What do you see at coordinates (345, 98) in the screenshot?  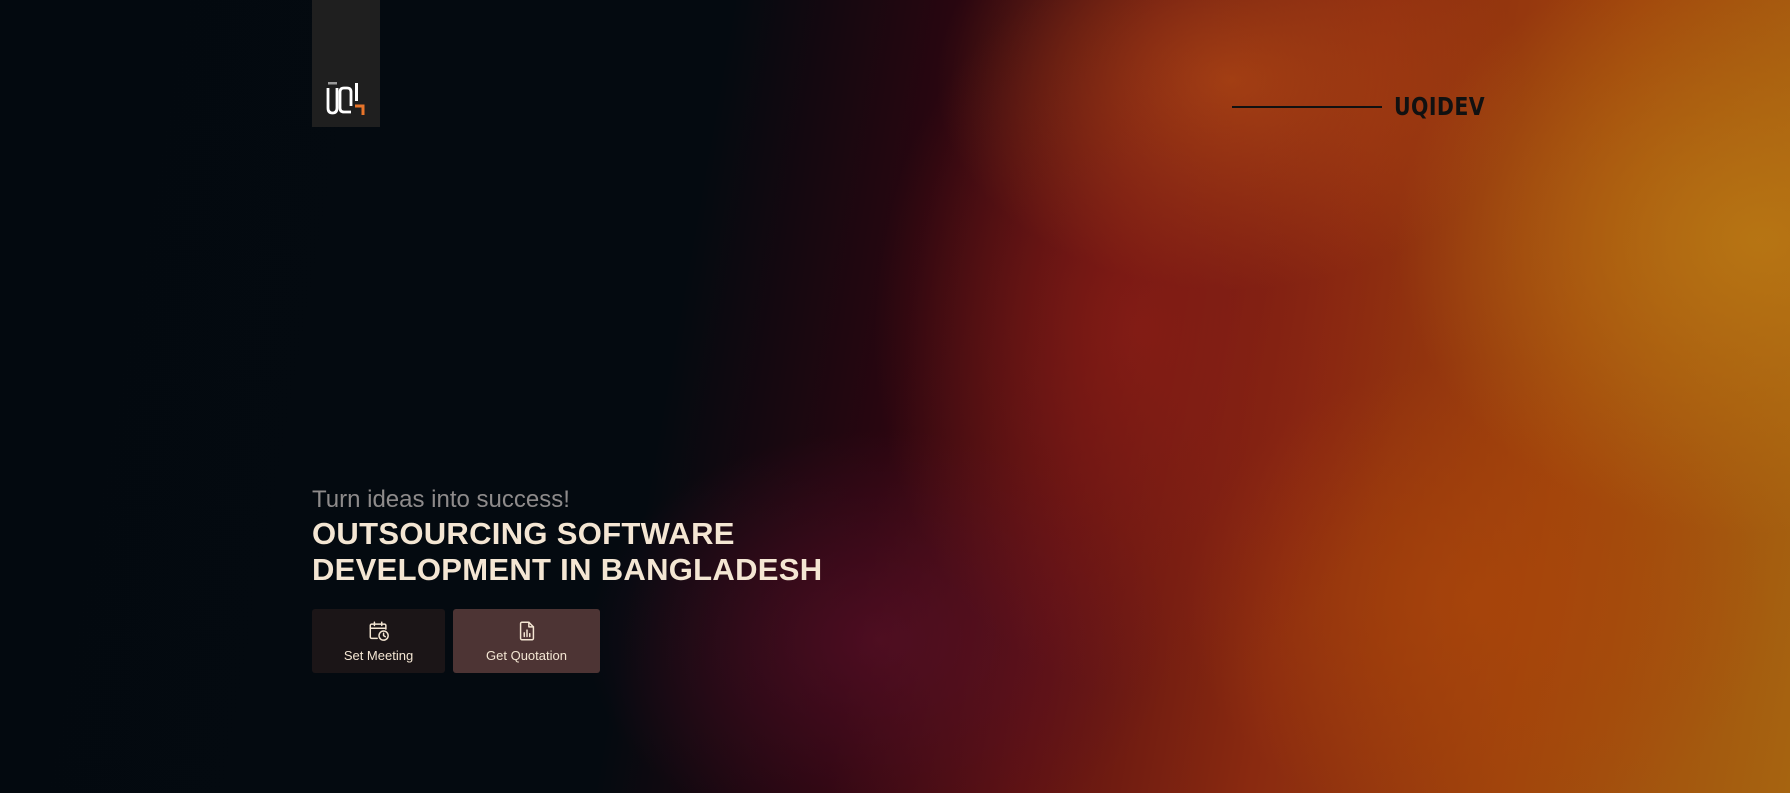 I see `uqi-logo-icon` at bounding box center [345, 98].